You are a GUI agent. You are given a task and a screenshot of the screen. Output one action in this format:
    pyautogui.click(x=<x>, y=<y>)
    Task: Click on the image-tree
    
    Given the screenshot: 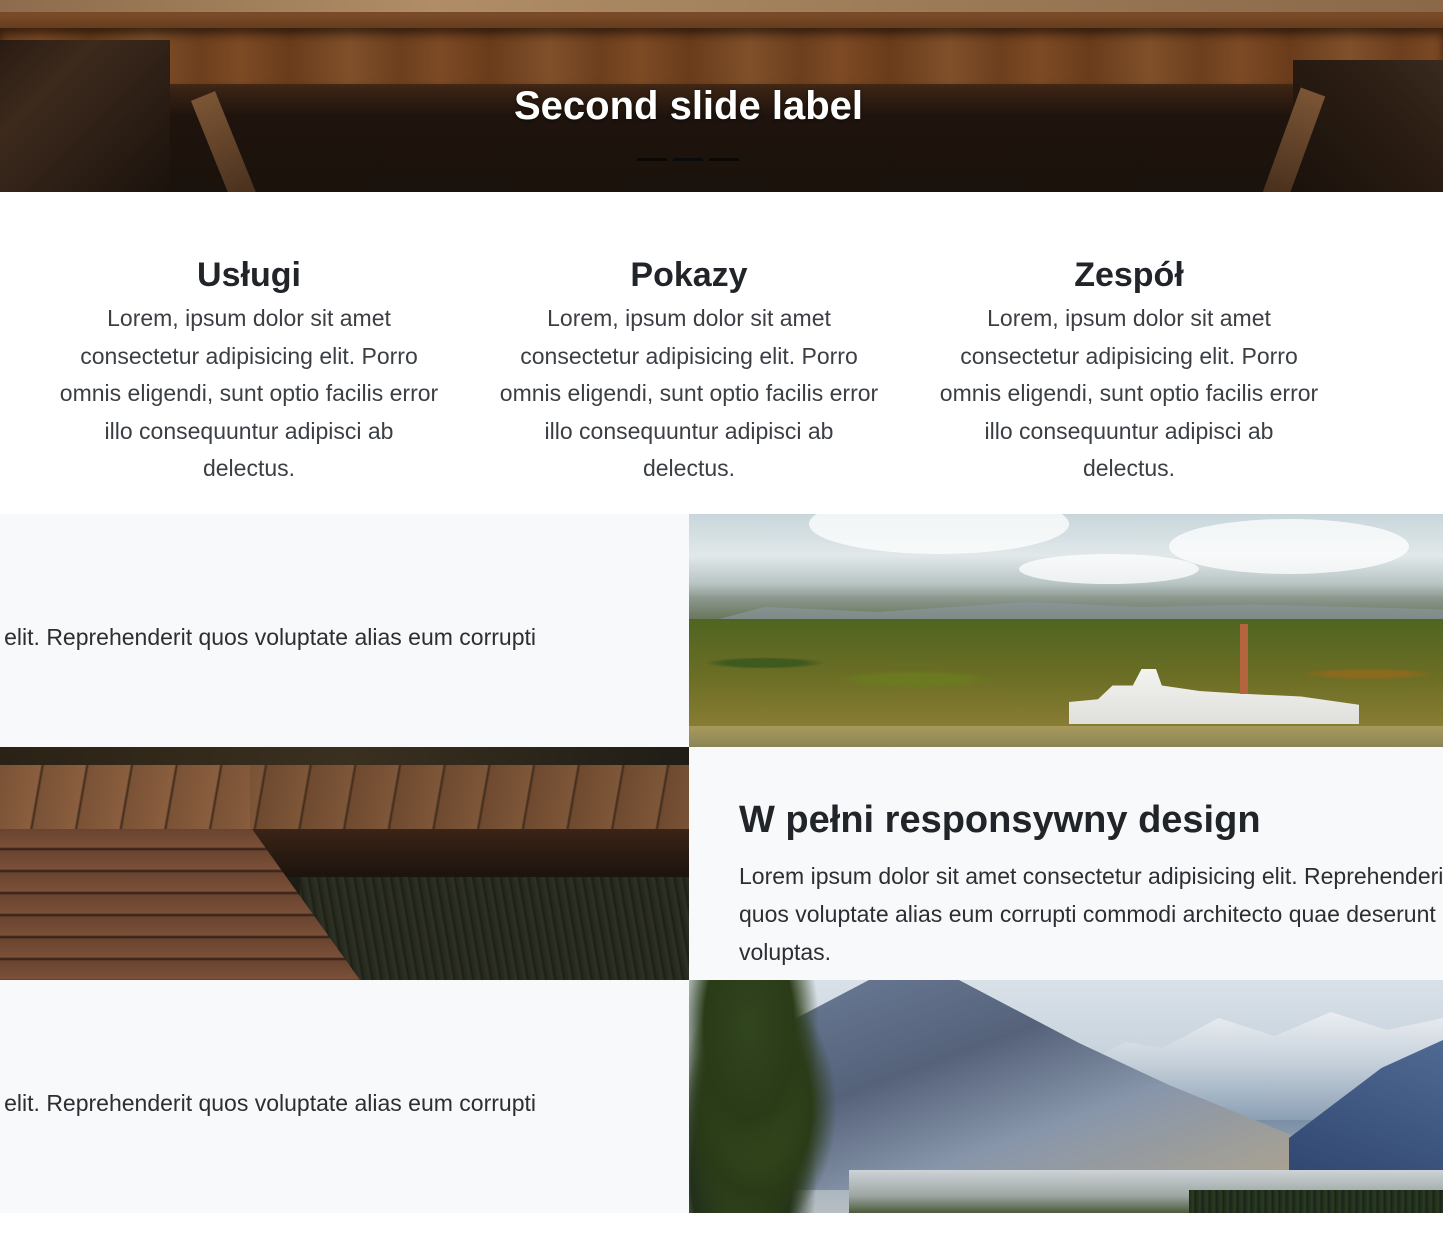 What is the action you would take?
    pyautogui.click(x=764, y=1096)
    